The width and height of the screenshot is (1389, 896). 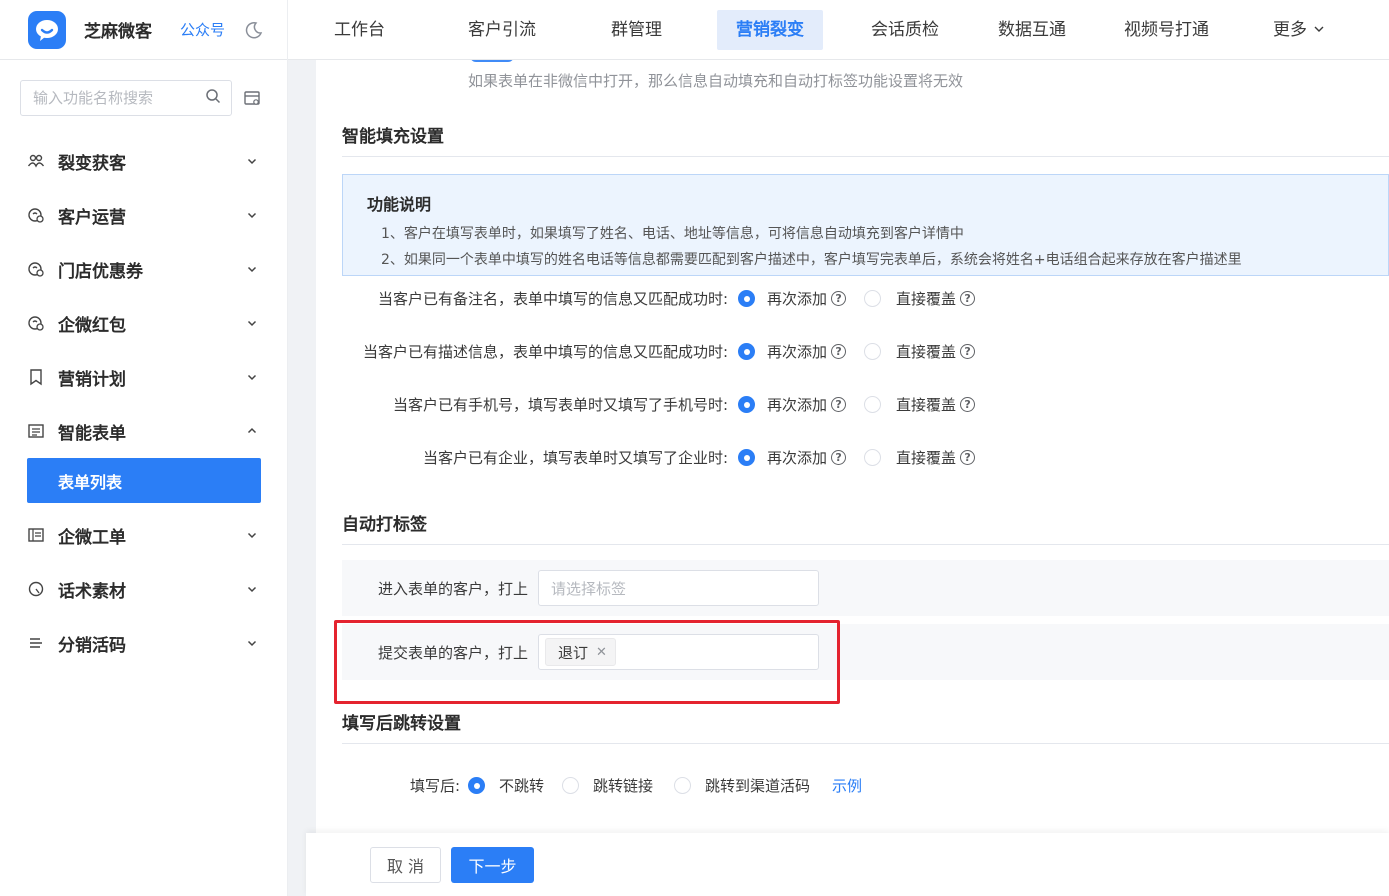 I want to click on sidebar-item-distribution-code: 分销活码, so click(x=143, y=643).